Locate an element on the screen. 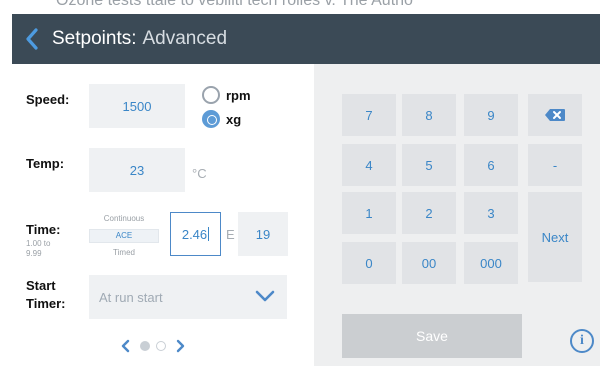 The image size is (614, 372). speed-unit-rpm: rpm is located at coordinates (226, 95).